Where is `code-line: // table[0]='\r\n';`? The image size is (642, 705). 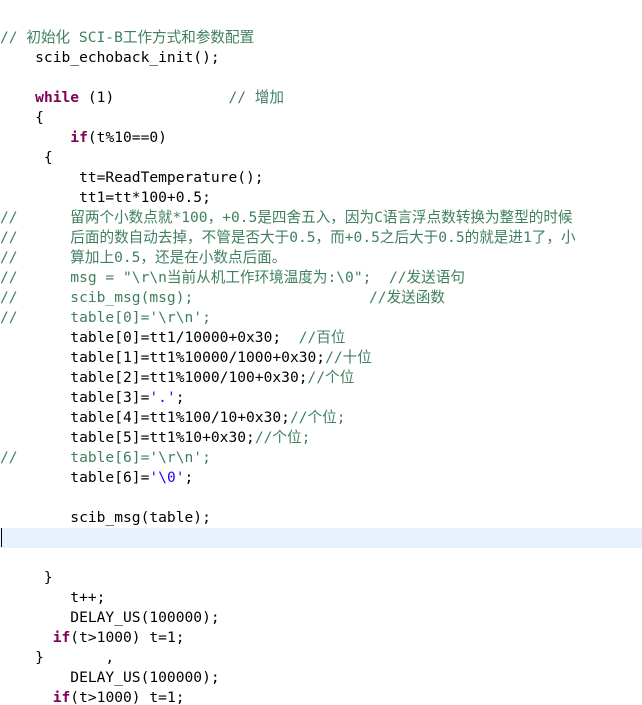 code-line: // table[0]='\r\n'; is located at coordinates (321, 318).